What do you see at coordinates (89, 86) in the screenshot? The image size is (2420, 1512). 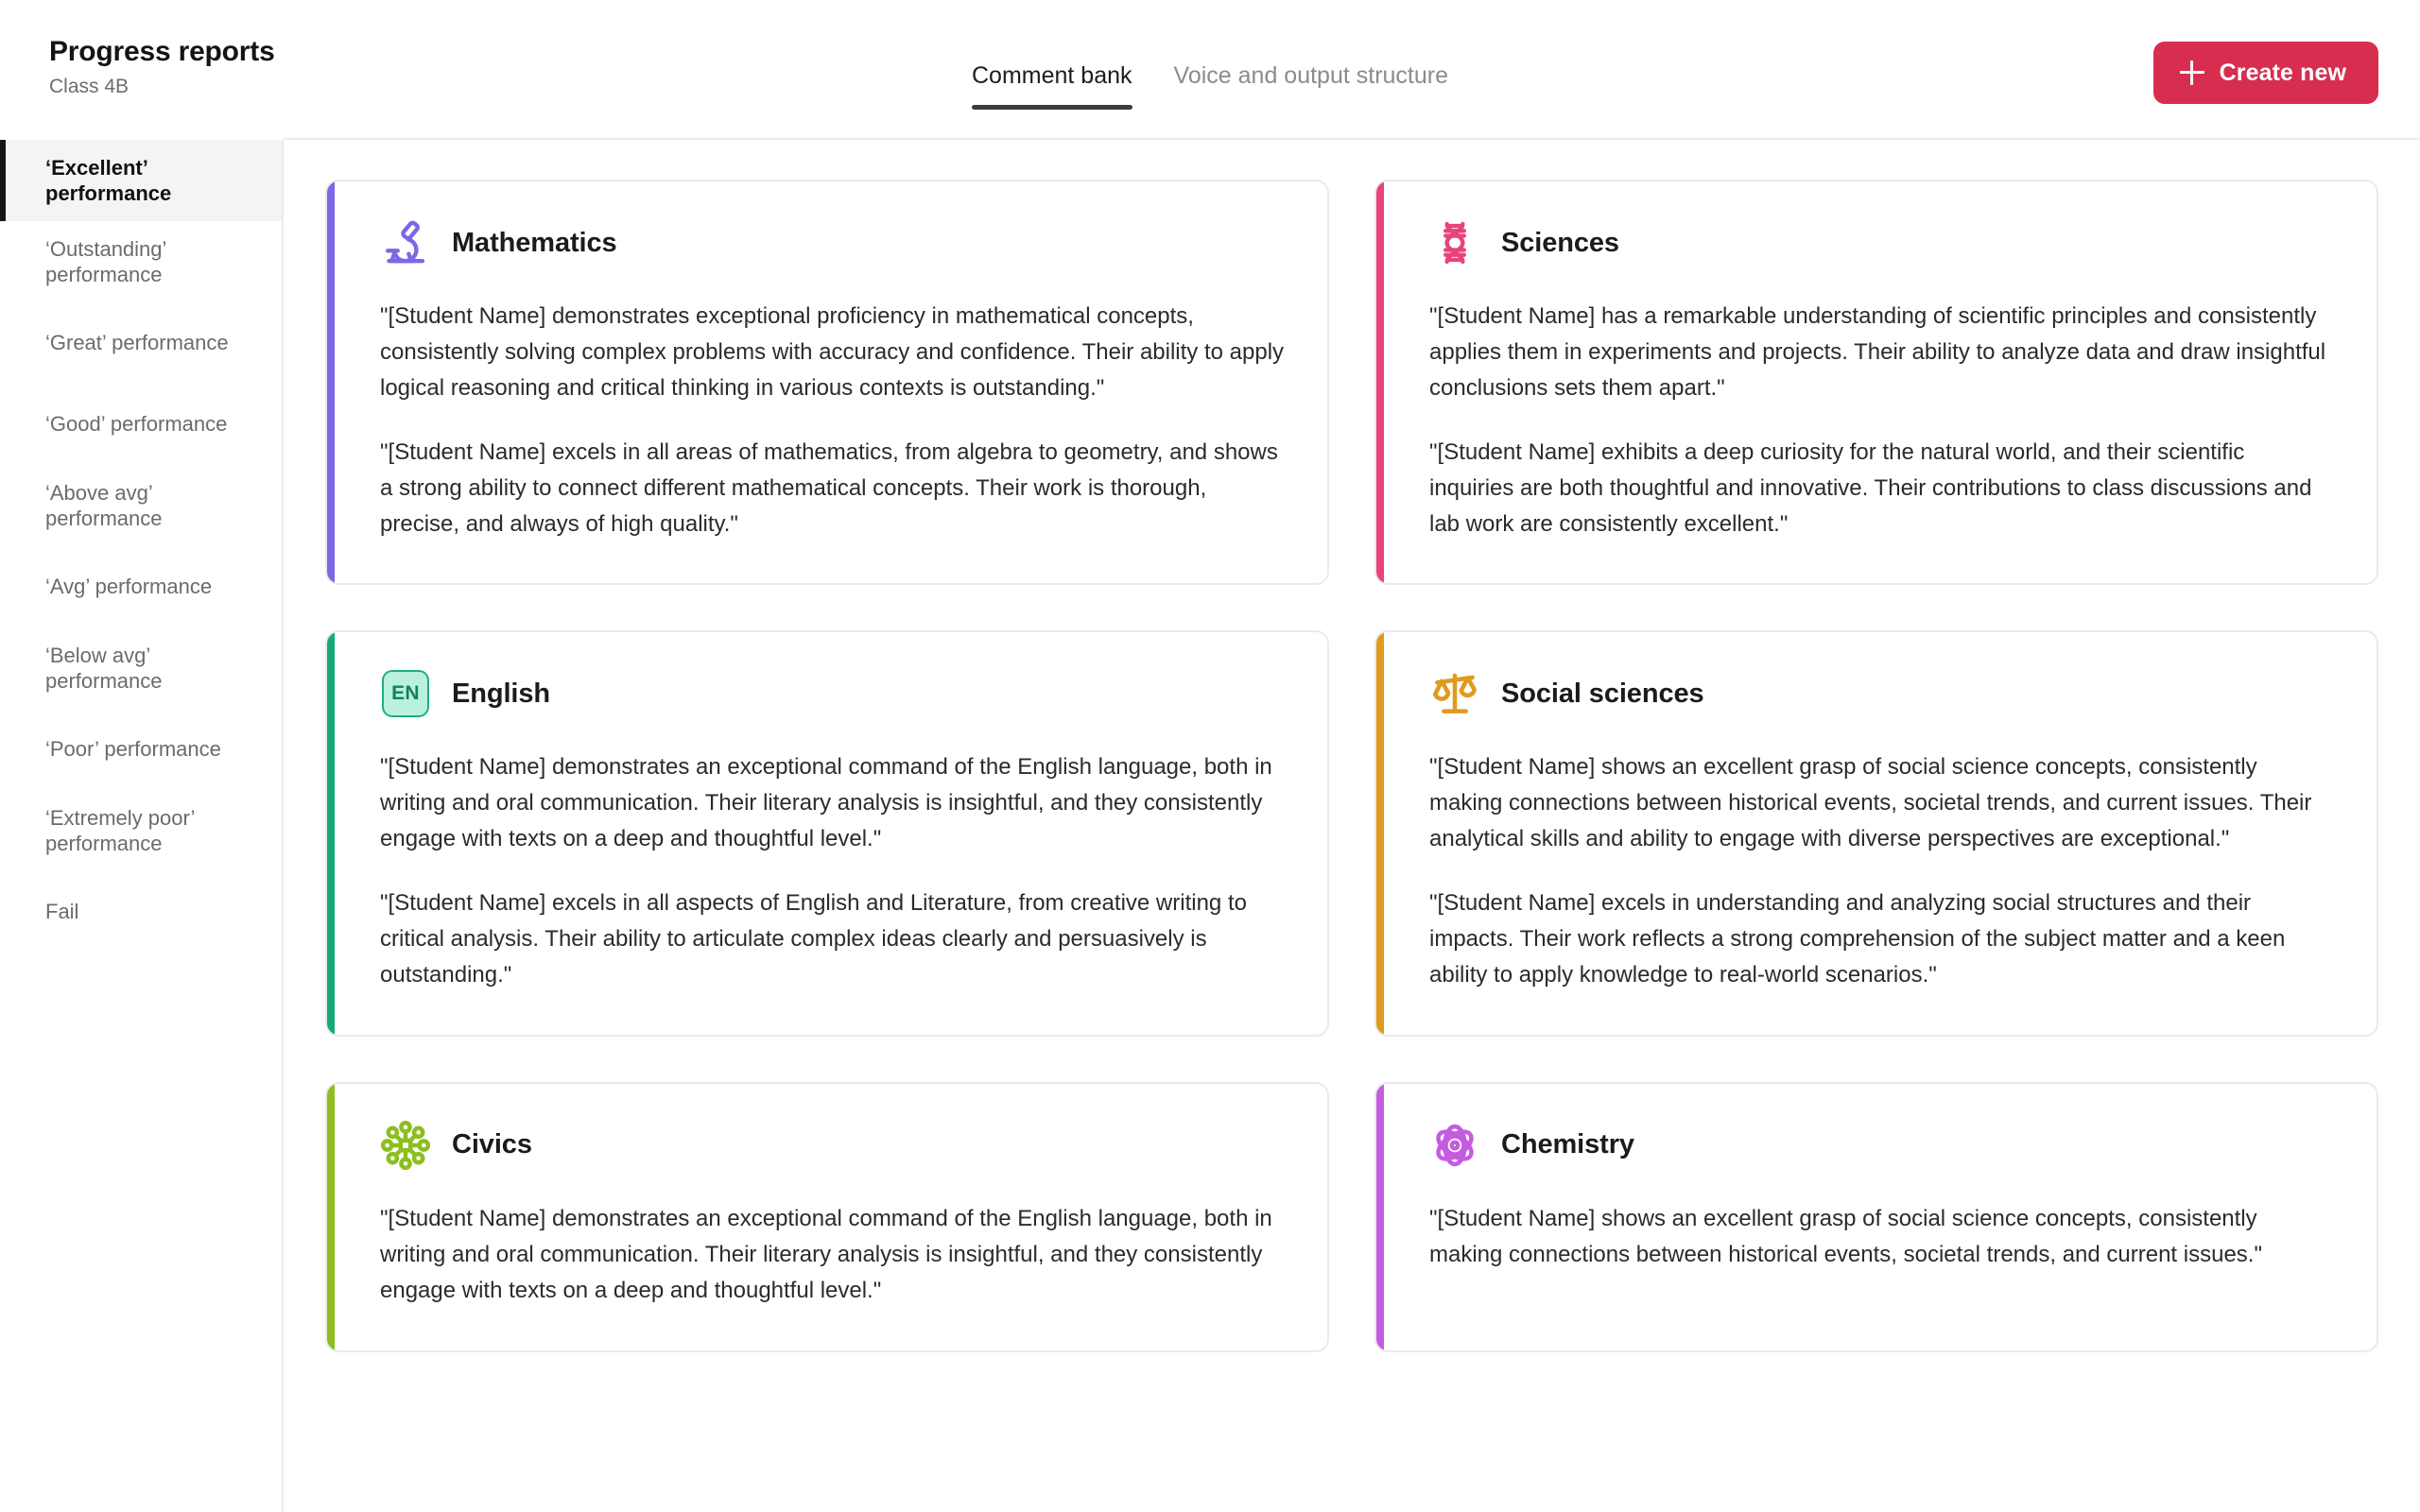 I see `page-subtitle: Class 4B` at bounding box center [89, 86].